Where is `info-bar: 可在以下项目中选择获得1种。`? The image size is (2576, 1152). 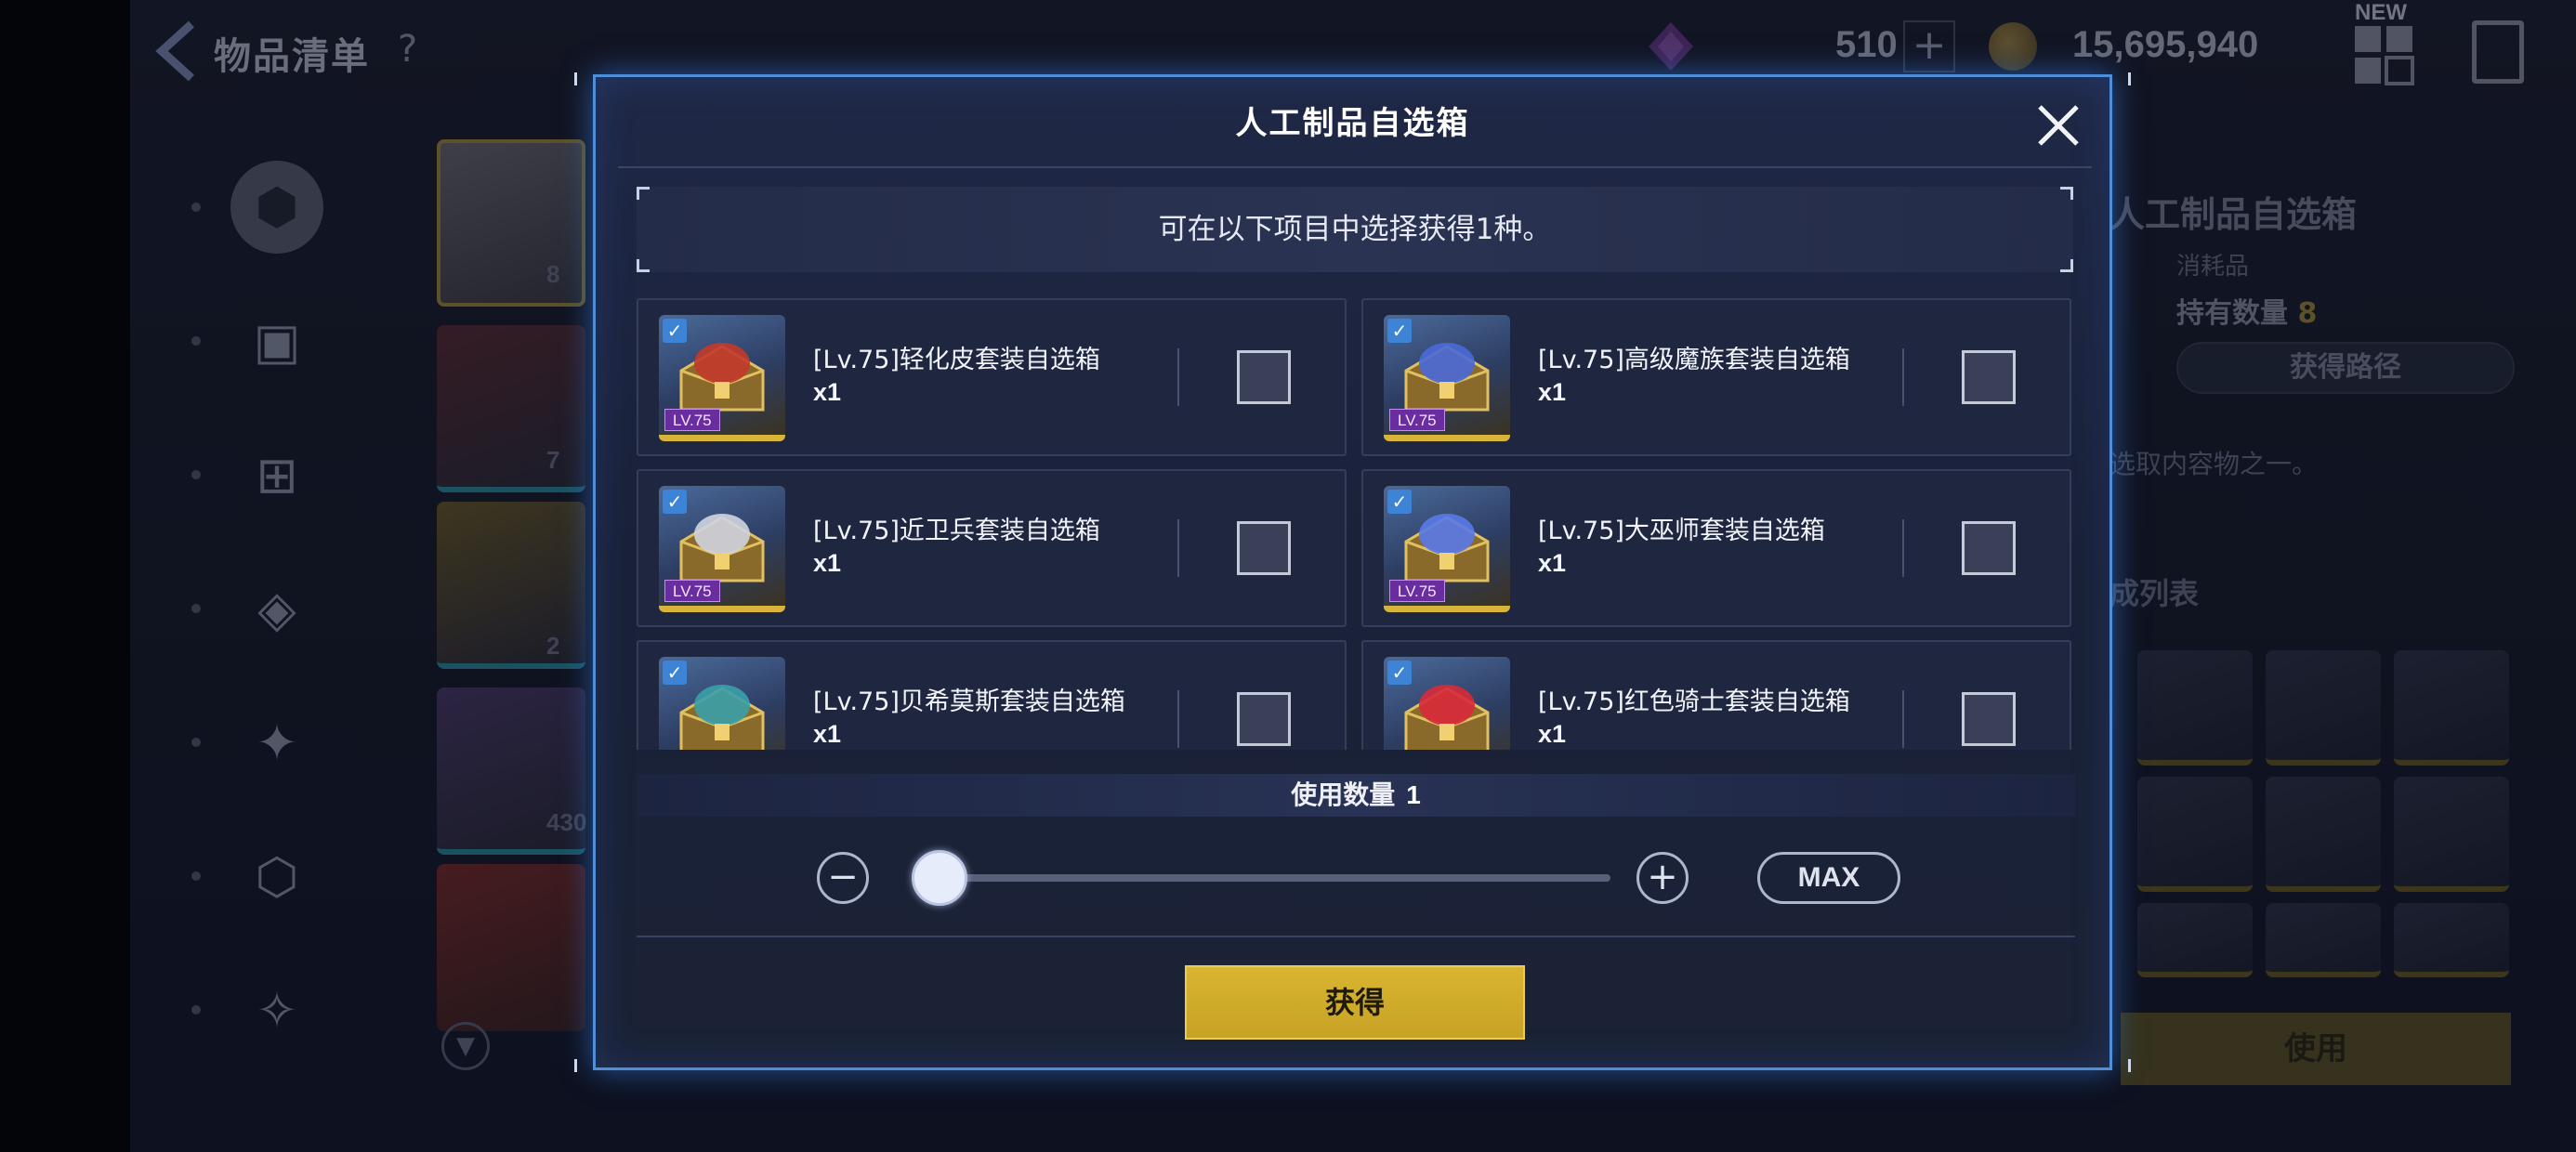 info-bar: 可在以下项目中选择获得1种。 is located at coordinates (1355, 229).